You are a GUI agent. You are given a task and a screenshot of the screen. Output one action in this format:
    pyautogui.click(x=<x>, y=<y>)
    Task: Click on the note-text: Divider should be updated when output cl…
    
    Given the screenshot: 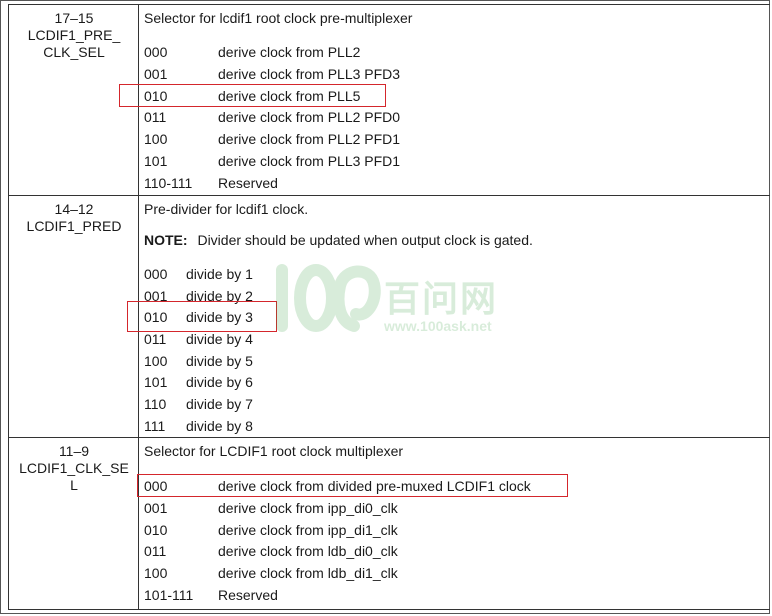 What is the action you would take?
    pyautogui.click(x=365, y=240)
    